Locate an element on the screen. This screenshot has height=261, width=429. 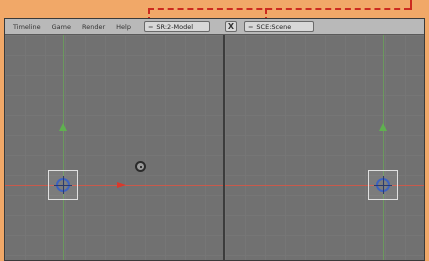
screen-browse-icon: = is located at coordinates (150, 26).